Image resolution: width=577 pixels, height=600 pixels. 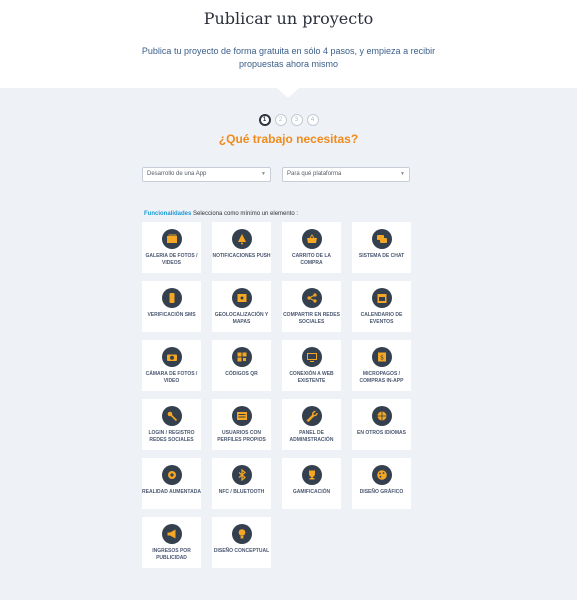 I want to click on feature-tile-label: INGRESOS POR PUBLICIDAD, so click(x=171, y=554).